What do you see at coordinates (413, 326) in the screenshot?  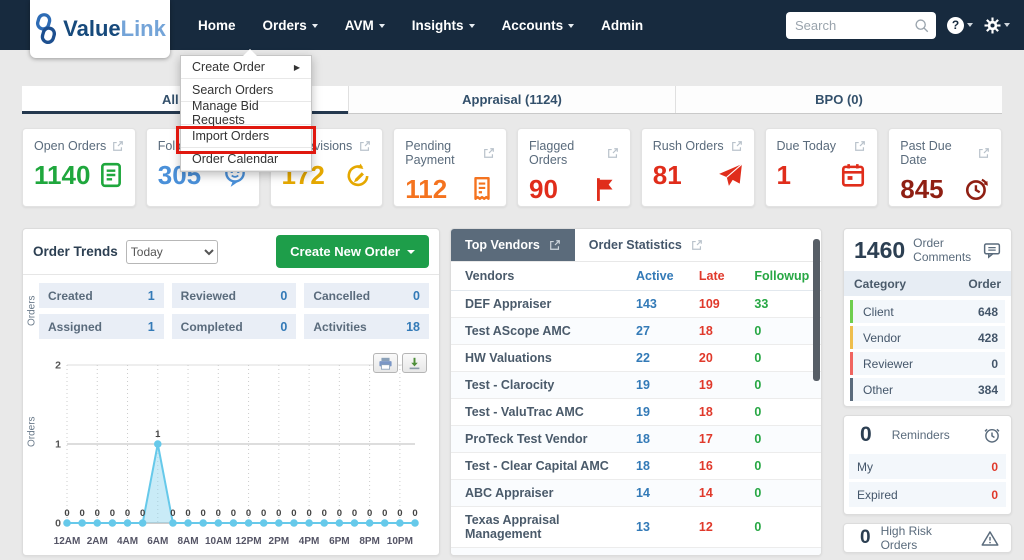 I see `stat-value: 18` at bounding box center [413, 326].